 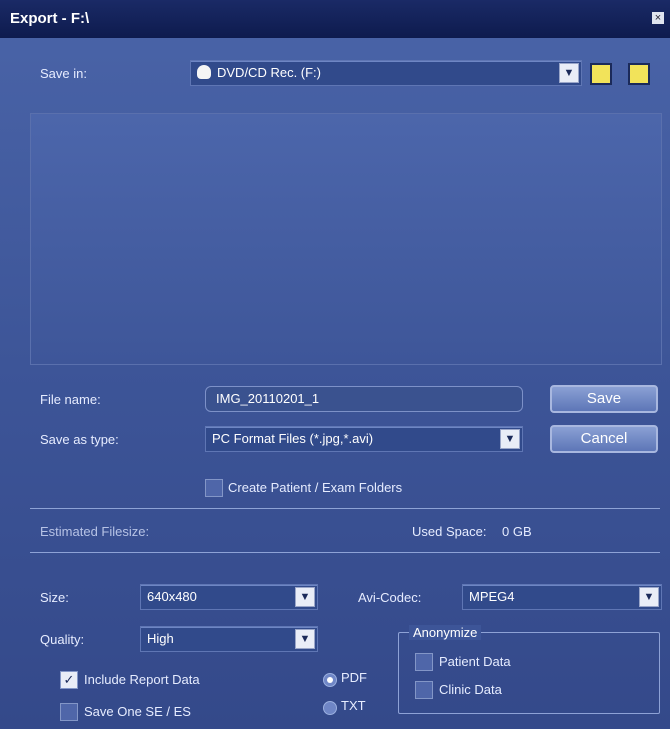 What do you see at coordinates (70, 399) in the screenshot?
I see `file-name-label: File name:` at bounding box center [70, 399].